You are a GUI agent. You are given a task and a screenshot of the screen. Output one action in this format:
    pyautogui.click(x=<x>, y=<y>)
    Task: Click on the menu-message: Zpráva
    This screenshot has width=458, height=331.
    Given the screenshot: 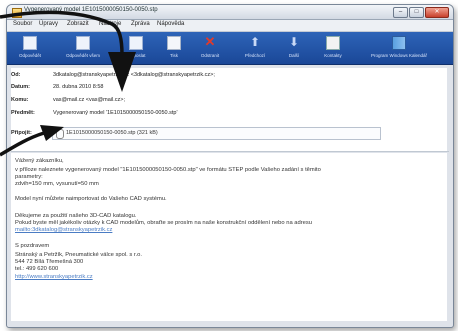 What is the action you would take?
    pyautogui.click(x=140, y=24)
    